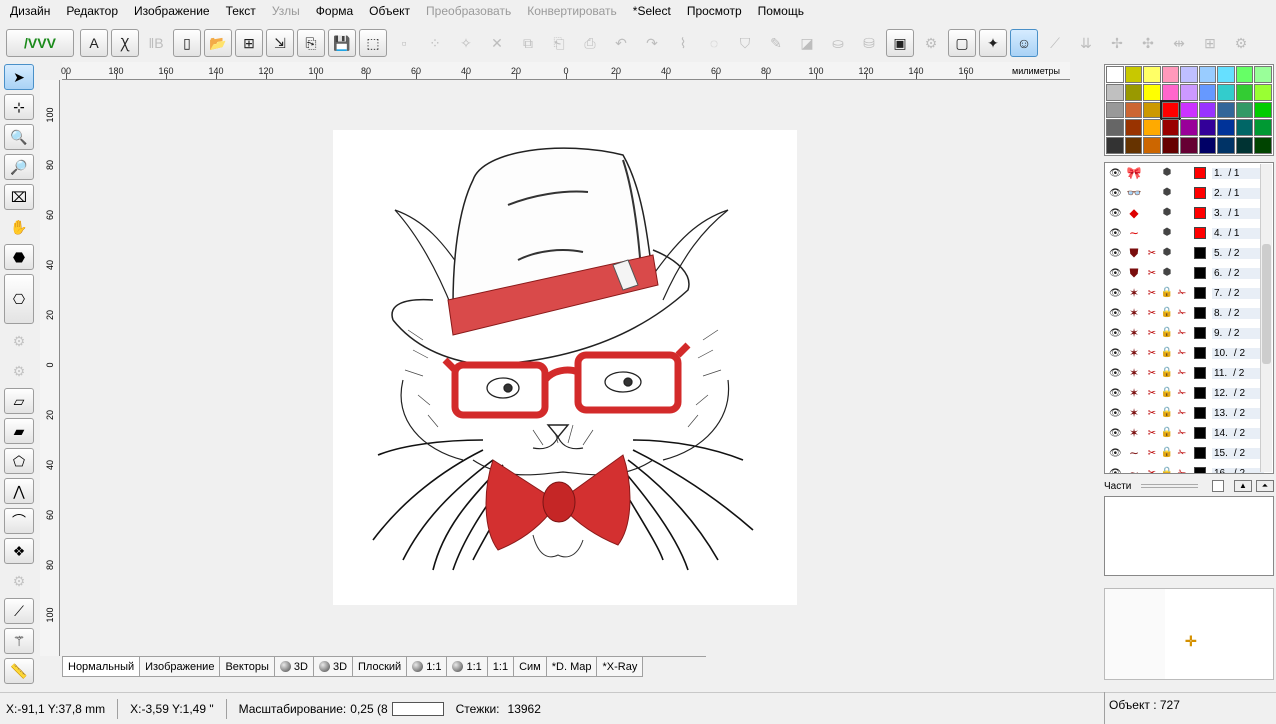 The height and width of the screenshot is (724, 1276). Describe the element at coordinates (652, 11) in the screenshot. I see `menu-item: *Select` at that location.